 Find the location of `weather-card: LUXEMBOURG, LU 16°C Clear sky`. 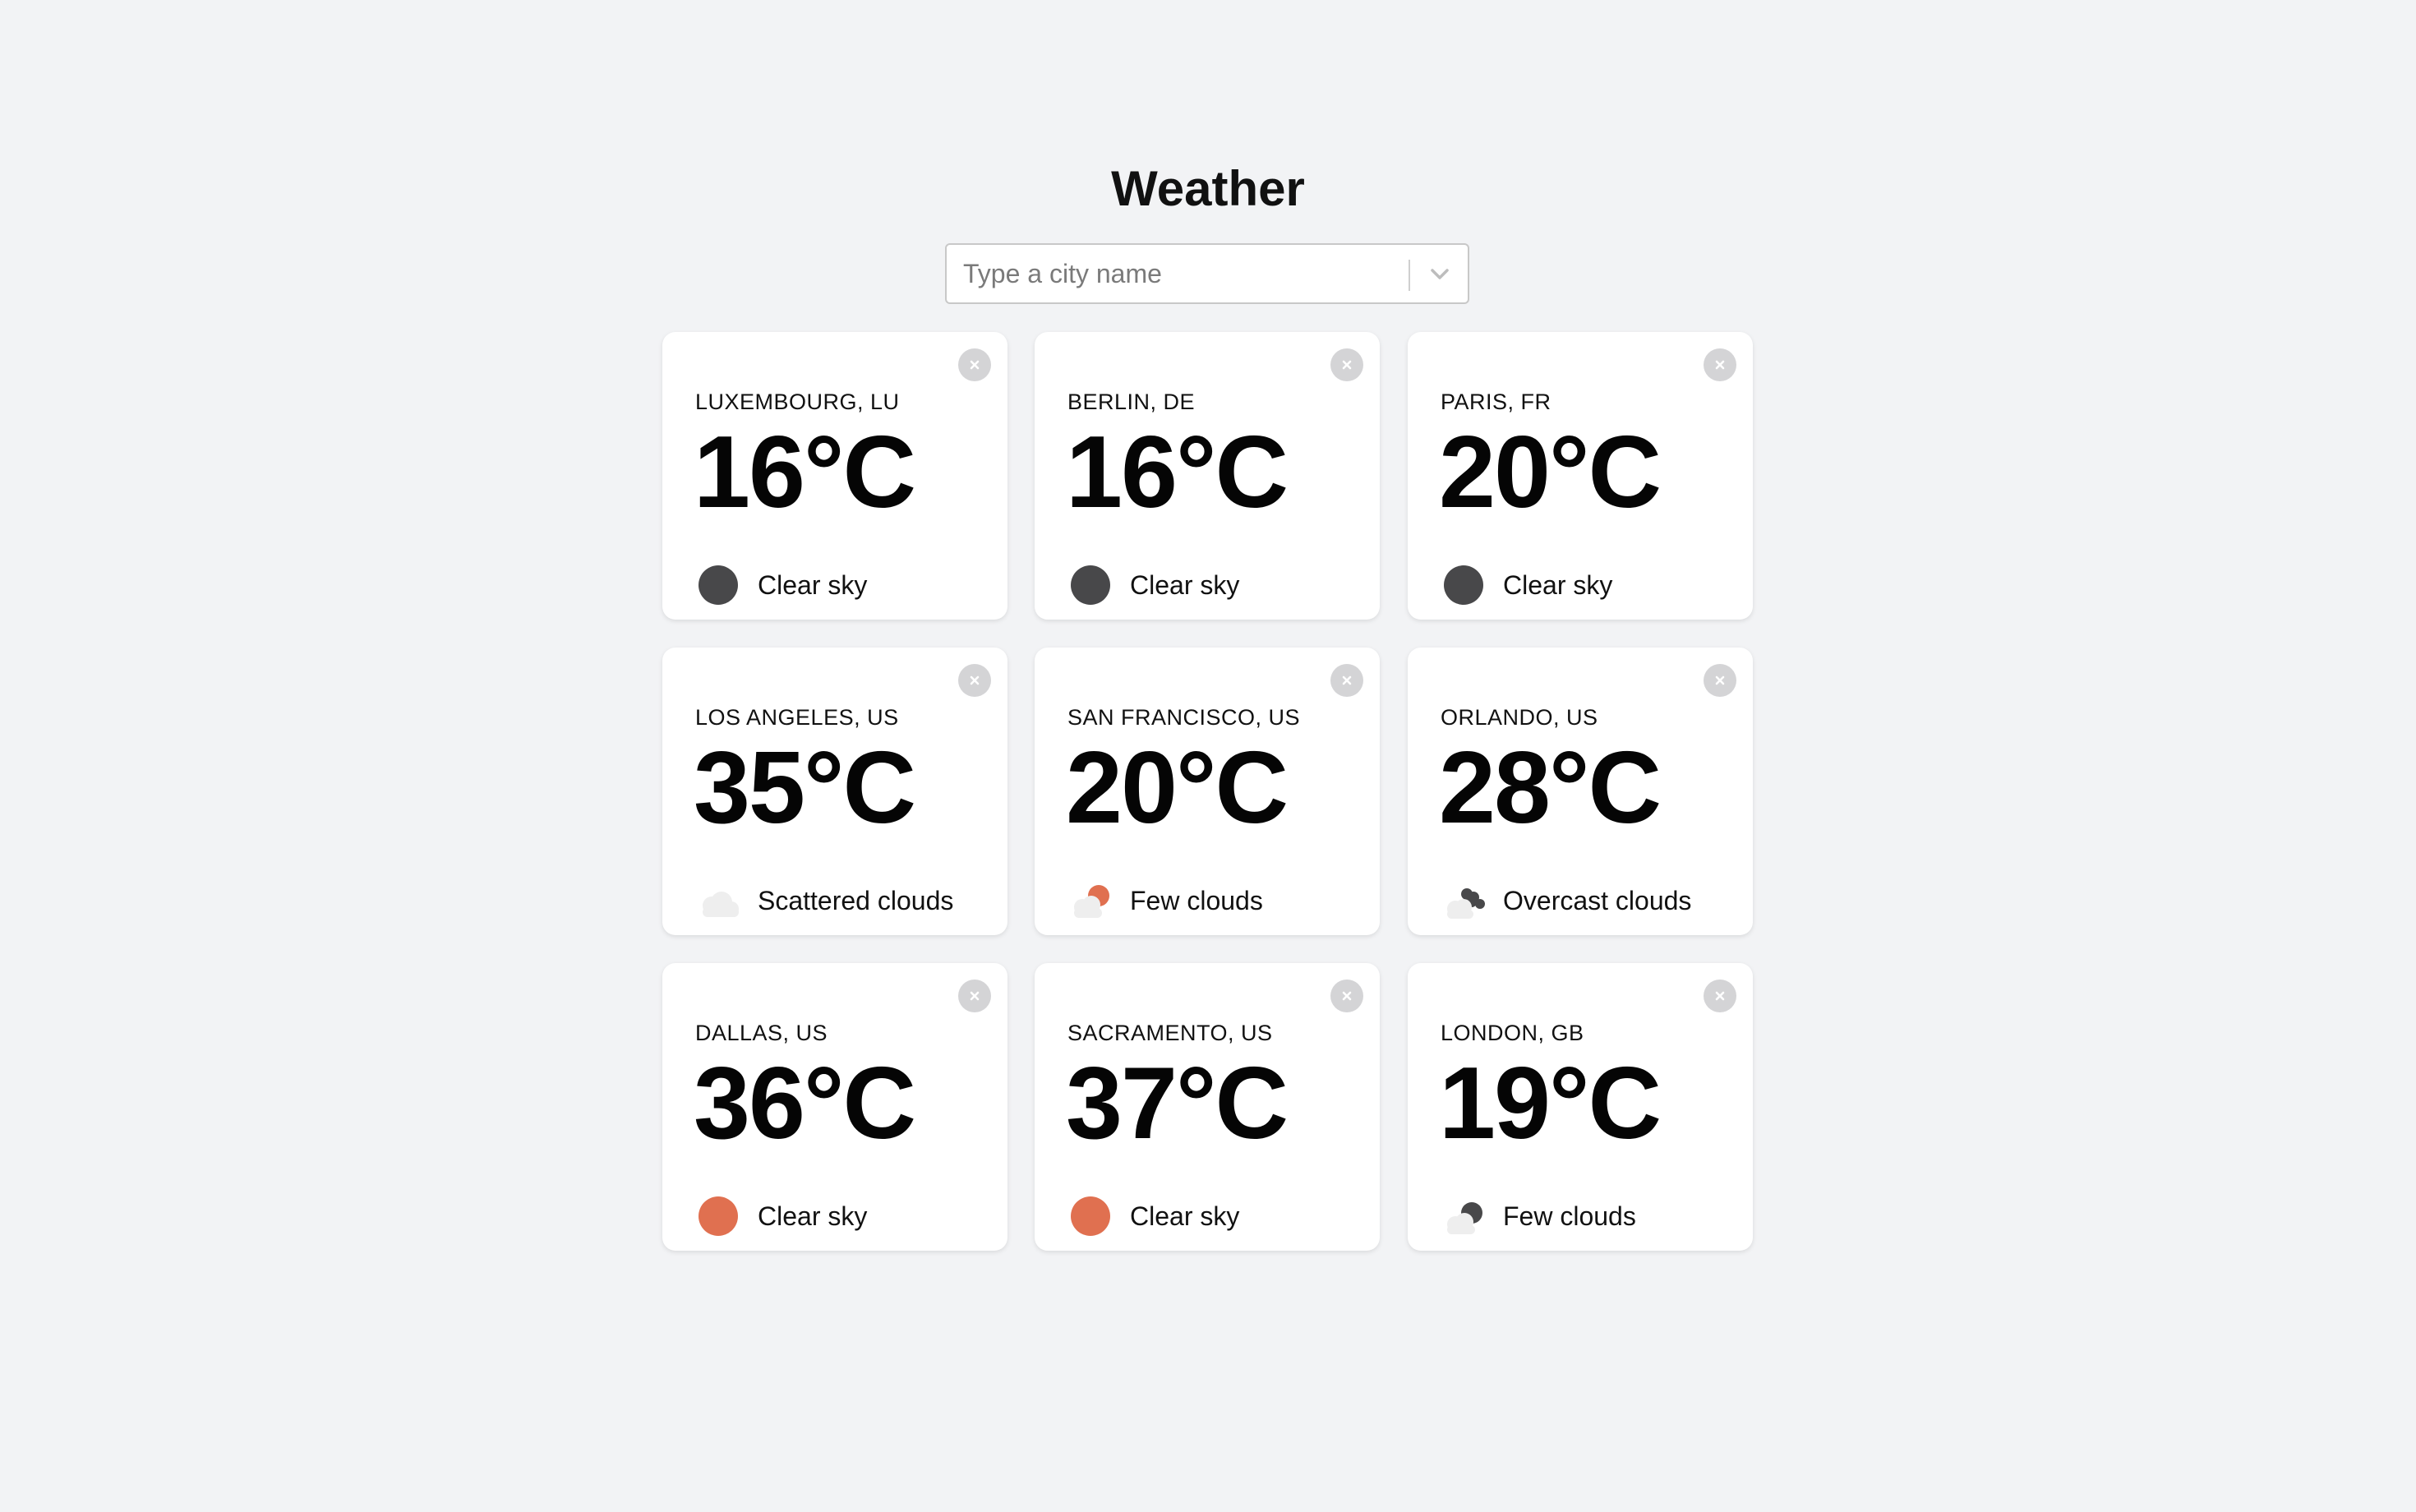

weather-card: LUXEMBOURG, LU 16°C Clear sky is located at coordinates (834, 476).